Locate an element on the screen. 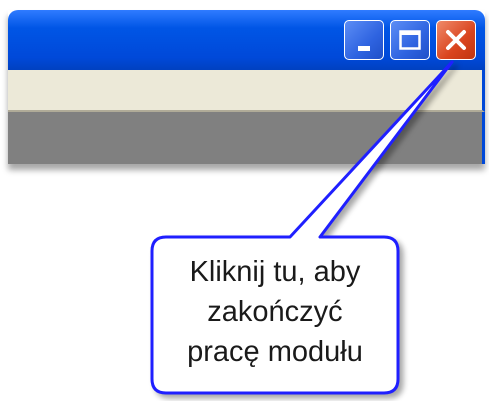 The image size is (489, 401). maximize-icon is located at coordinates (410, 40).